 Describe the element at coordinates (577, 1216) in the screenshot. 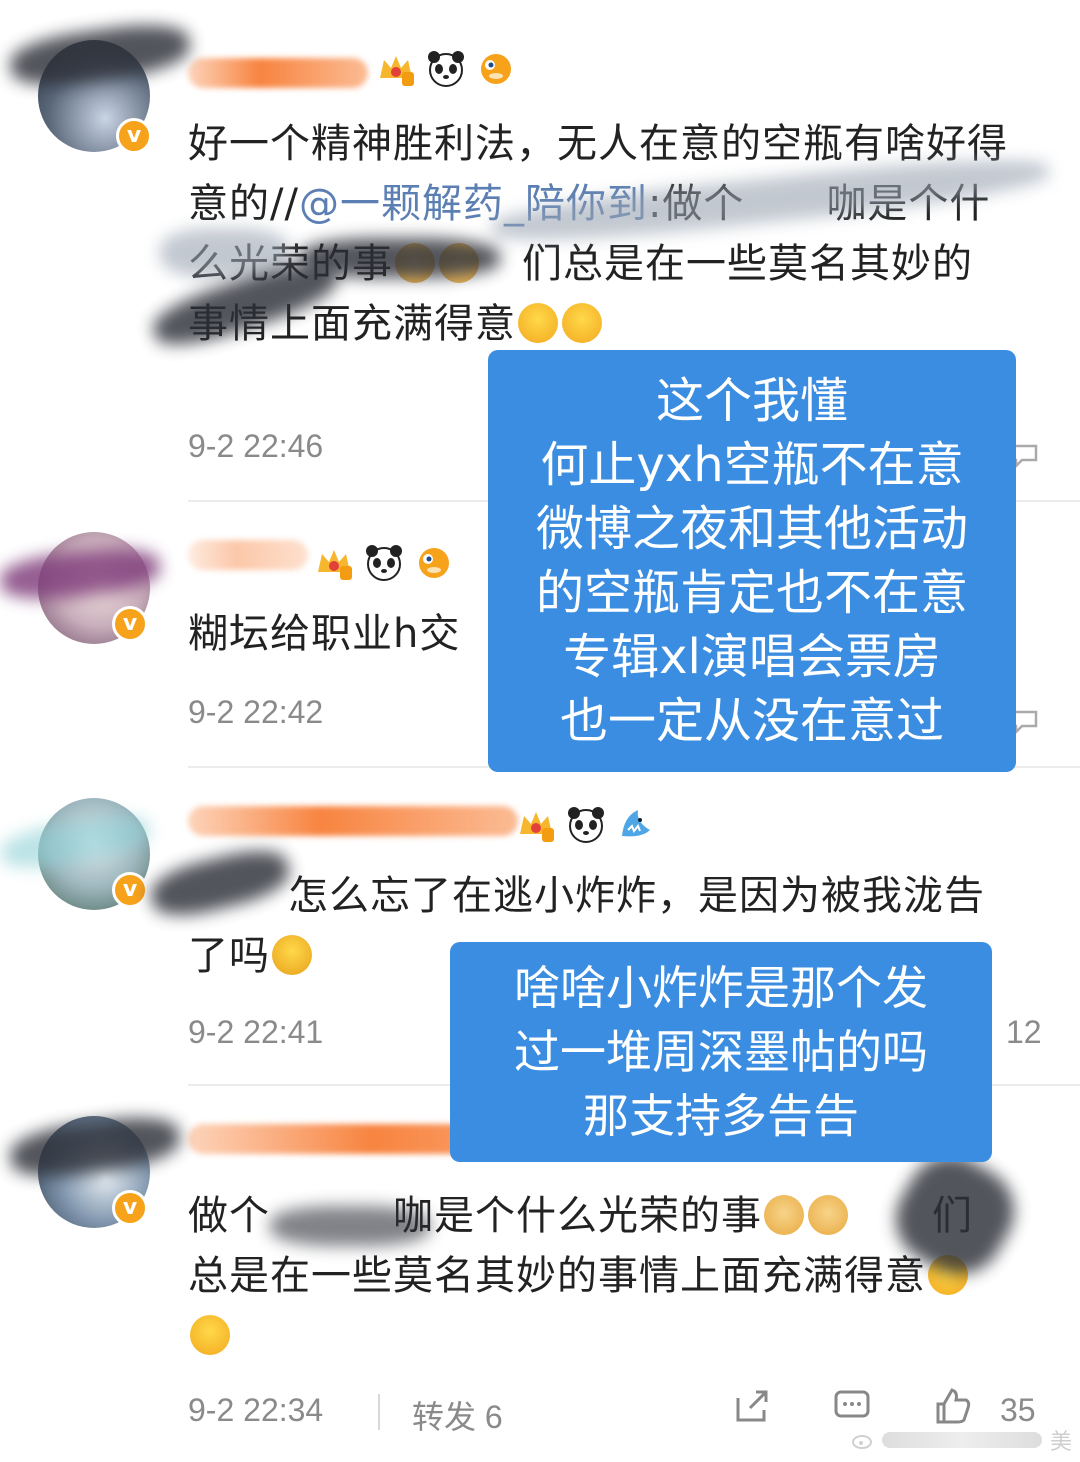

I see `comment-text-segment: 咖是个什么光荣的事` at that location.